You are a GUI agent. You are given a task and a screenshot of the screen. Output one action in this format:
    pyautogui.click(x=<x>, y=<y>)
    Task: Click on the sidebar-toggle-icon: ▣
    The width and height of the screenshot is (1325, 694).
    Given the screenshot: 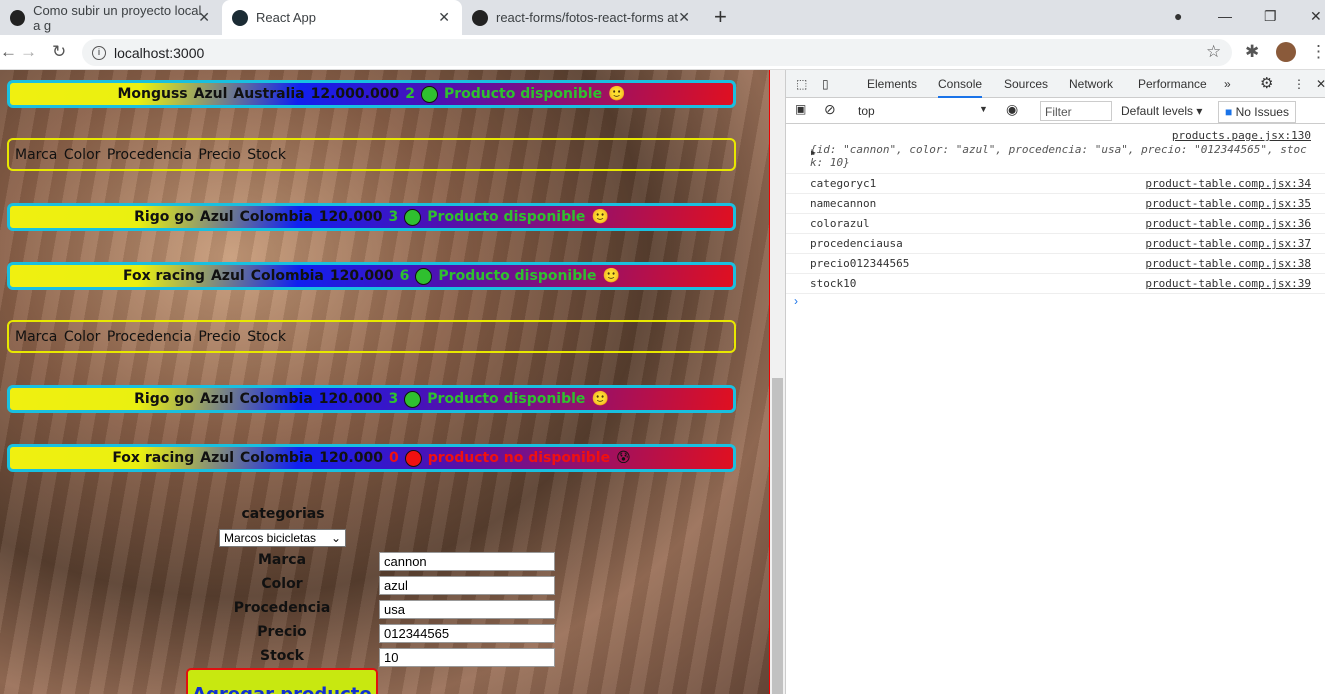 What is the action you would take?
    pyautogui.click(x=800, y=109)
    